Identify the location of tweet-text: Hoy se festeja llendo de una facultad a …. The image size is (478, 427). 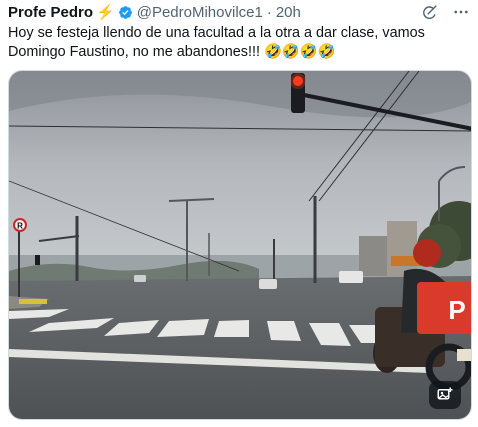
(218, 42).